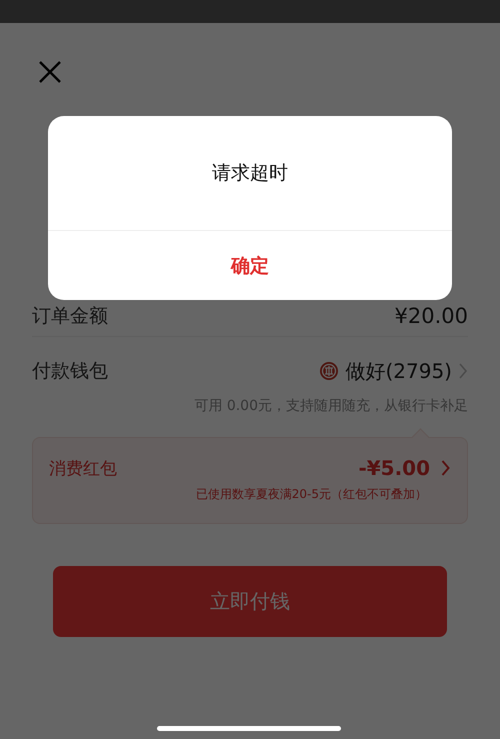 Image resolution: width=500 pixels, height=739 pixels. What do you see at coordinates (310, 494) in the screenshot?
I see `coupon-note: 已使用数享夏夜满20-5元（红包不可叠加）` at bounding box center [310, 494].